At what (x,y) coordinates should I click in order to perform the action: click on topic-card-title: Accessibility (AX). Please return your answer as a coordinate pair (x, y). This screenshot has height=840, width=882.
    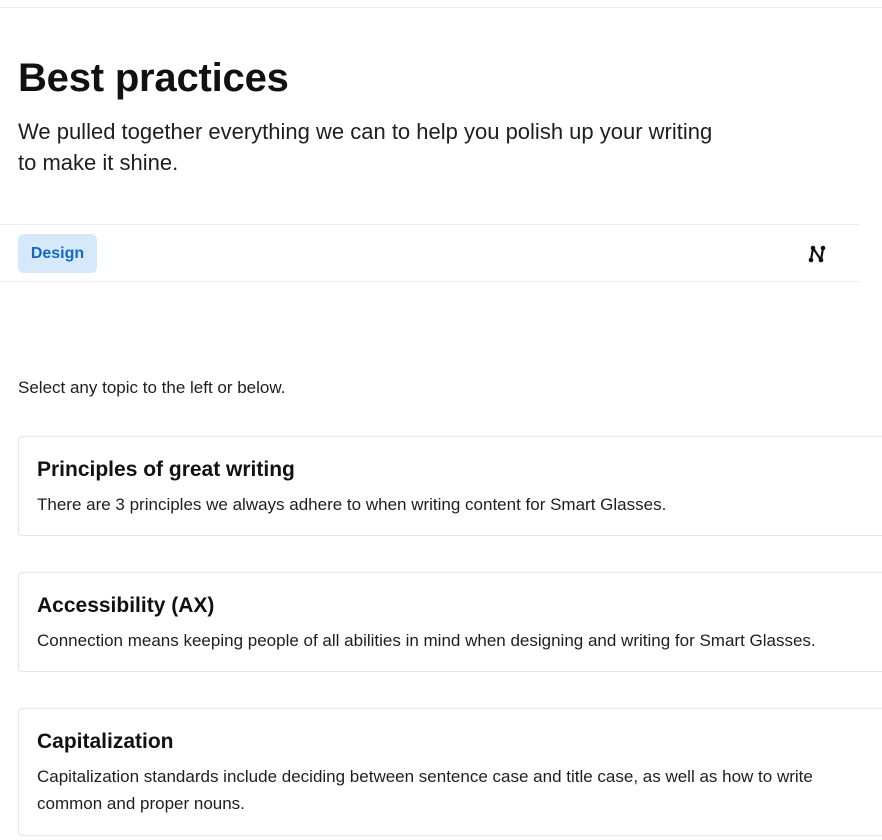
    Looking at the image, I should click on (126, 605).